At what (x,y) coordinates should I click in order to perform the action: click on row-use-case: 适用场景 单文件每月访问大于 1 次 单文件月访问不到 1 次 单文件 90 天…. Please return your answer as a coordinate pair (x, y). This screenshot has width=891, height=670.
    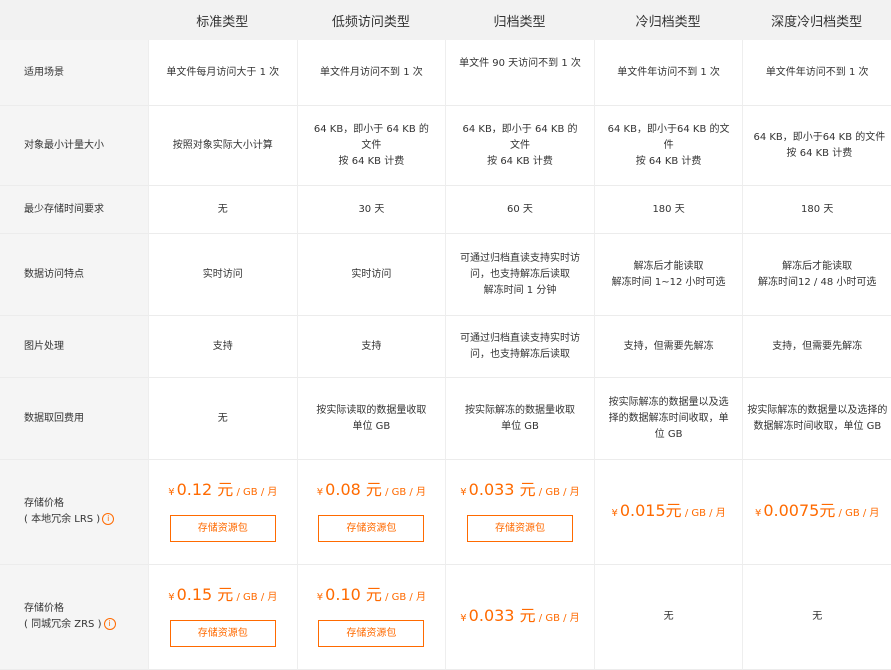
    Looking at the image, I should click on (445, 73).